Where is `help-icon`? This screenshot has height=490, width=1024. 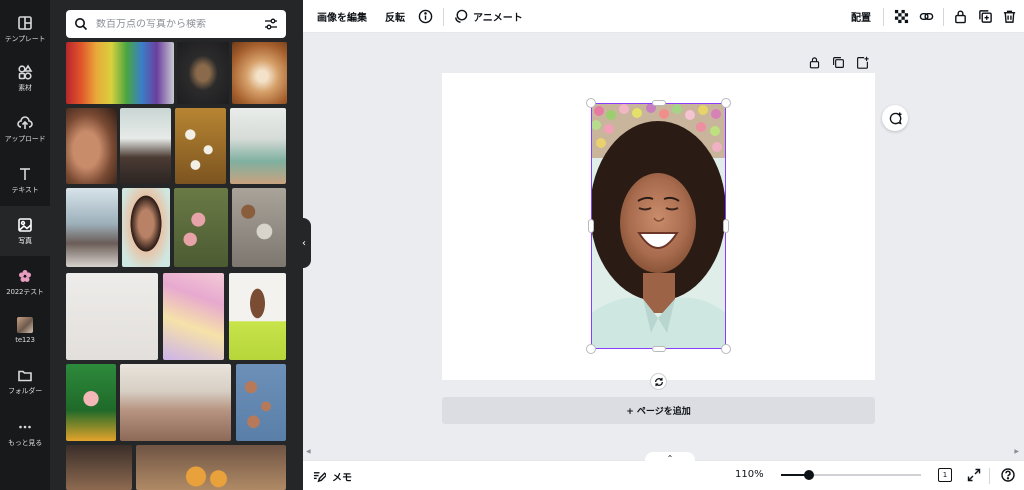
help-icon is located at coordinates (1008, 475).